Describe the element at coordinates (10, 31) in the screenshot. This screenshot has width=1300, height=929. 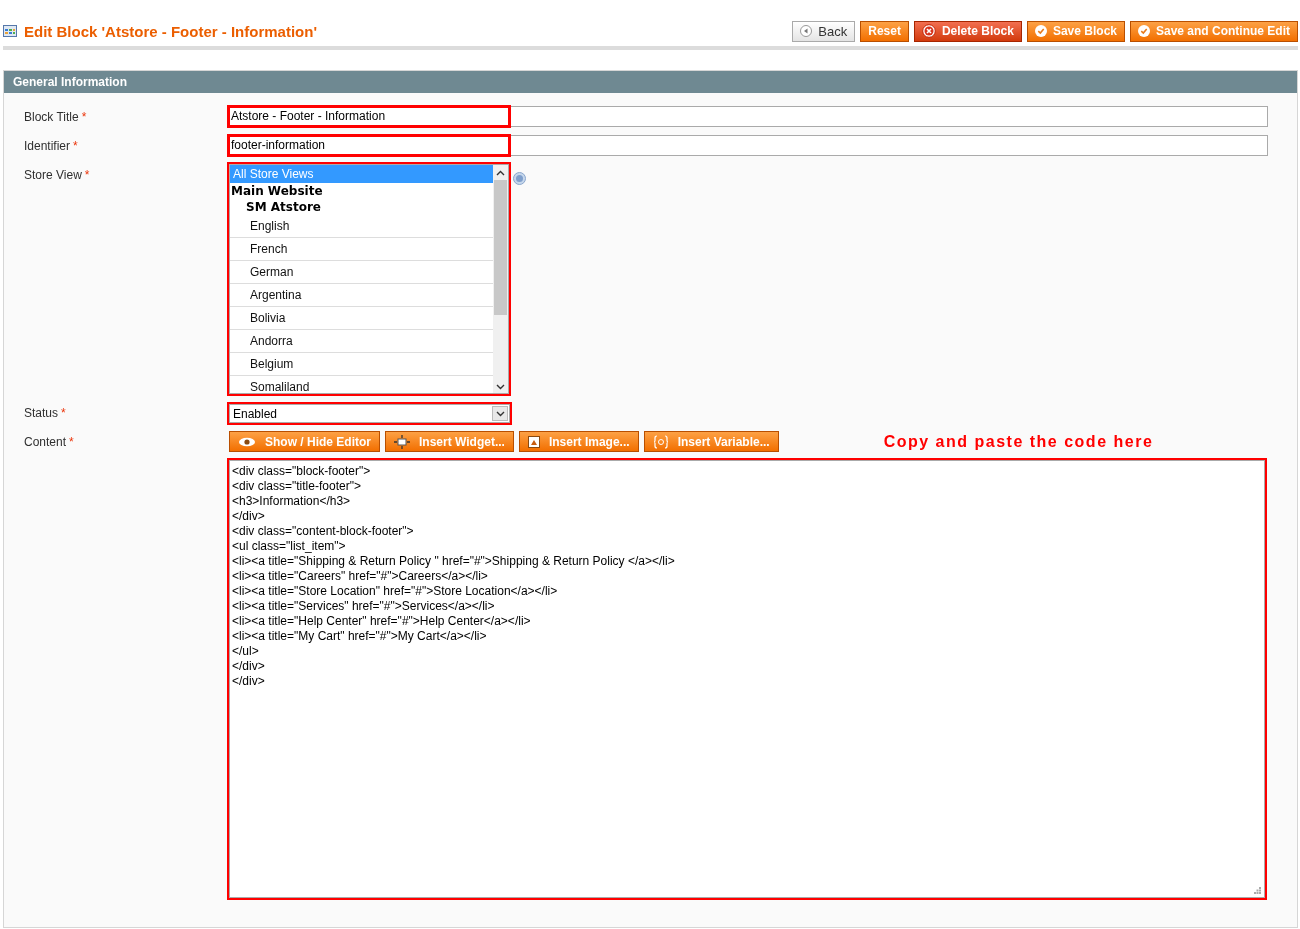
I see `grid-icon` at that location.